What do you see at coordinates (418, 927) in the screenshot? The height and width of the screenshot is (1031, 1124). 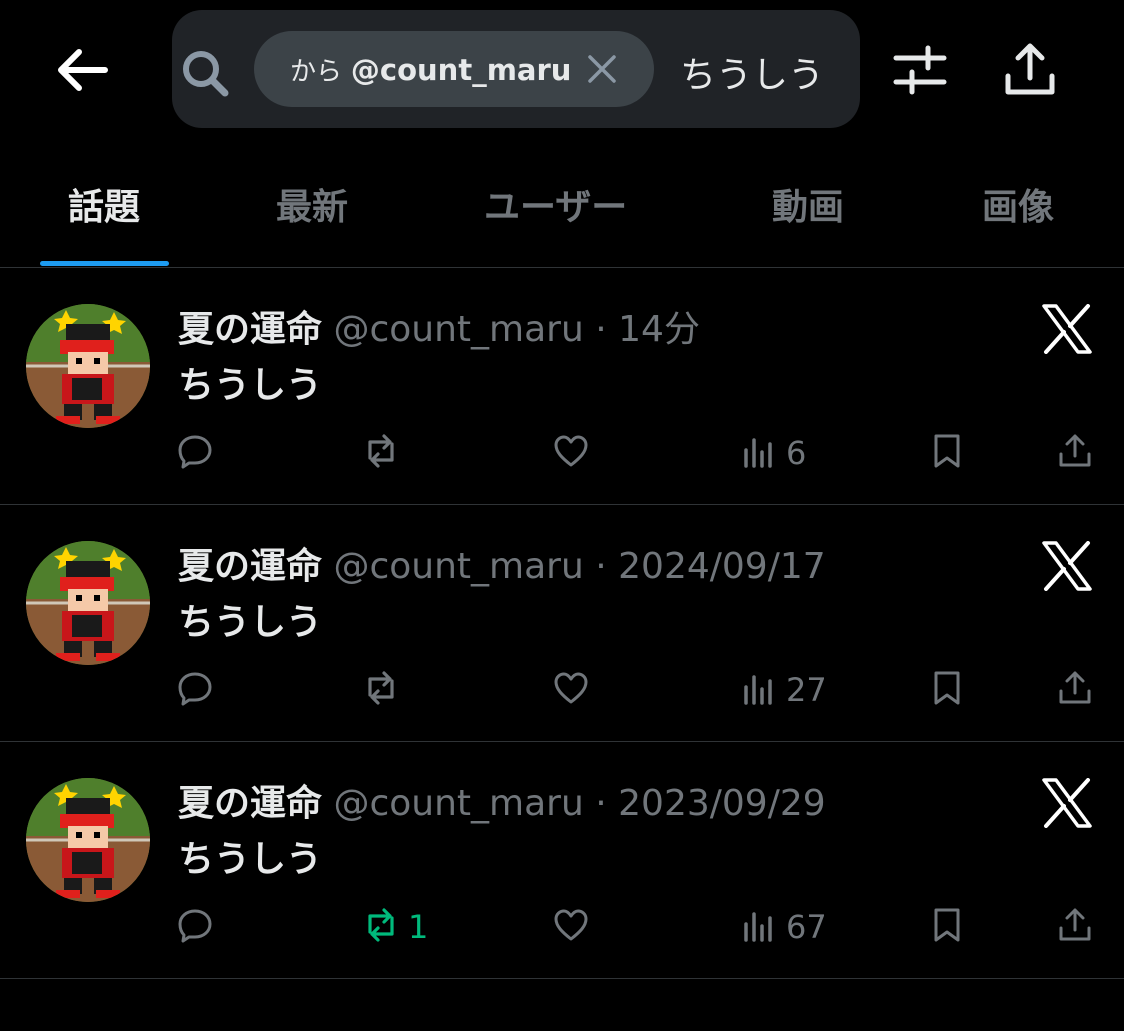 I see `retweet-count: 1` at bounding box center [418, 927].